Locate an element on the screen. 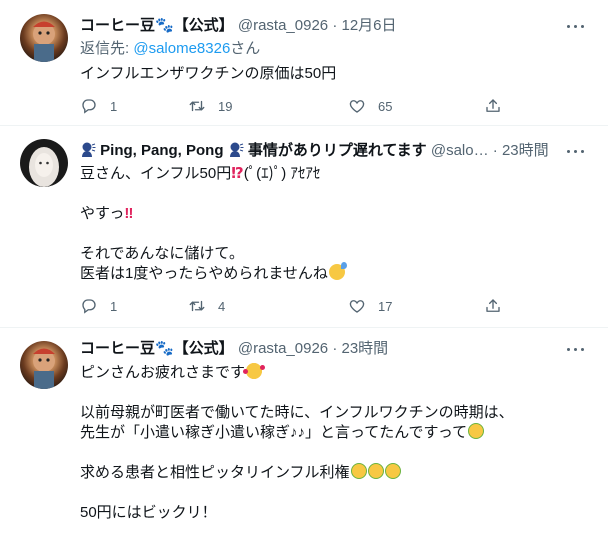  like-button: 65 is located at coordinates (370, 106).